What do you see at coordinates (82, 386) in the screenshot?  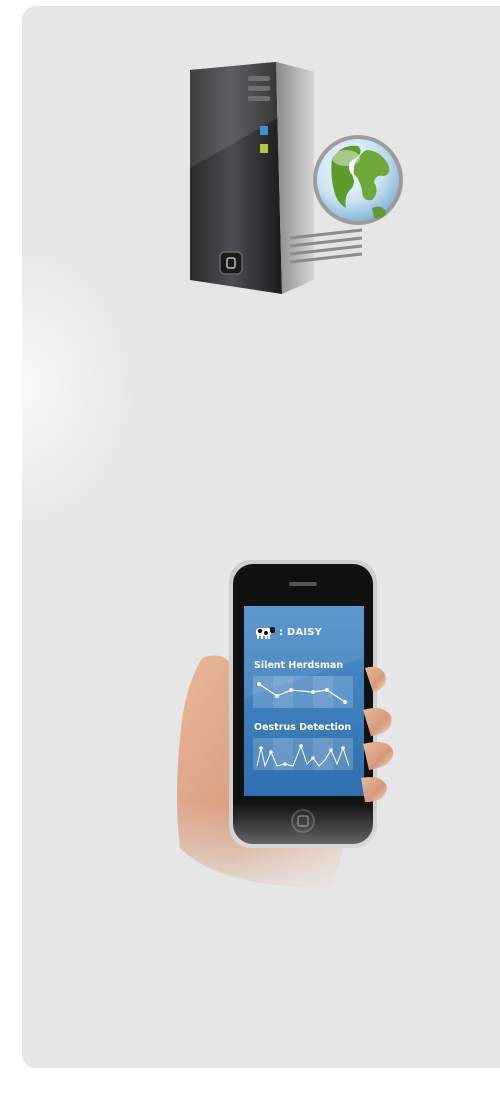 I see `panel-glare` at bounding box center [82, 386].